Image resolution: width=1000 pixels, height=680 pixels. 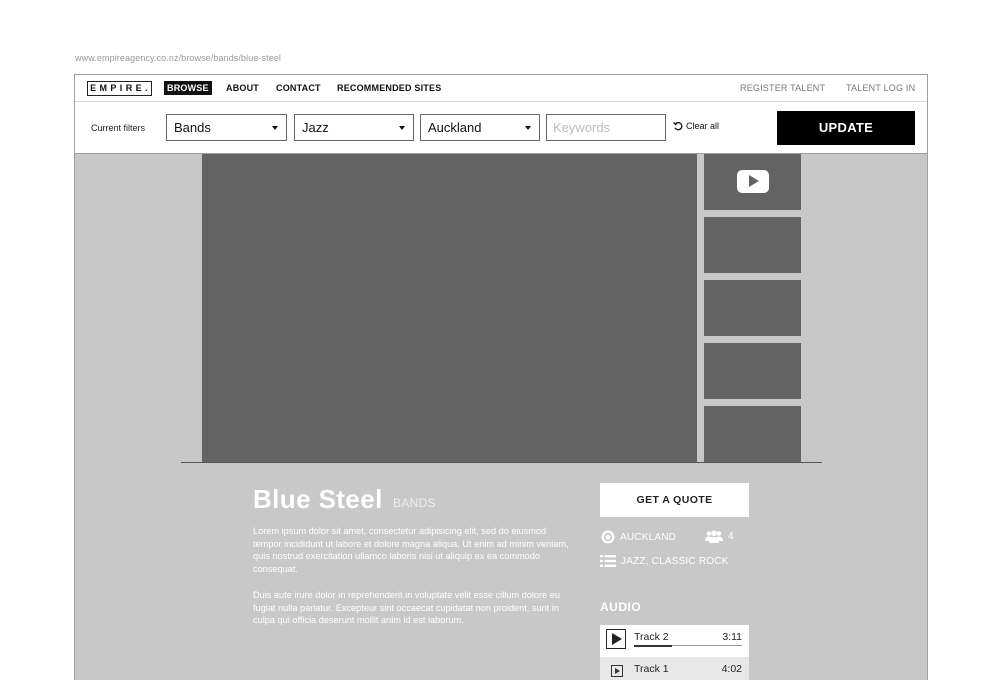 What do you see at coordinates (846, 128) in the screenshot?
I see `update-button: UPDATE` at bounding box center [846, 128].